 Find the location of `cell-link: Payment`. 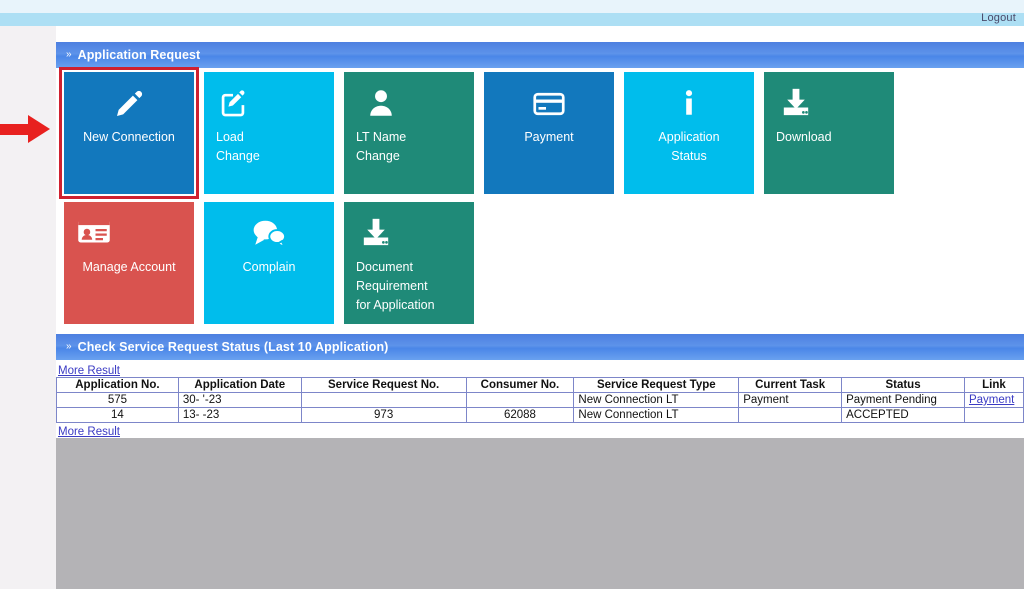

cell-link: Payment is located at coordinates (993, 400).